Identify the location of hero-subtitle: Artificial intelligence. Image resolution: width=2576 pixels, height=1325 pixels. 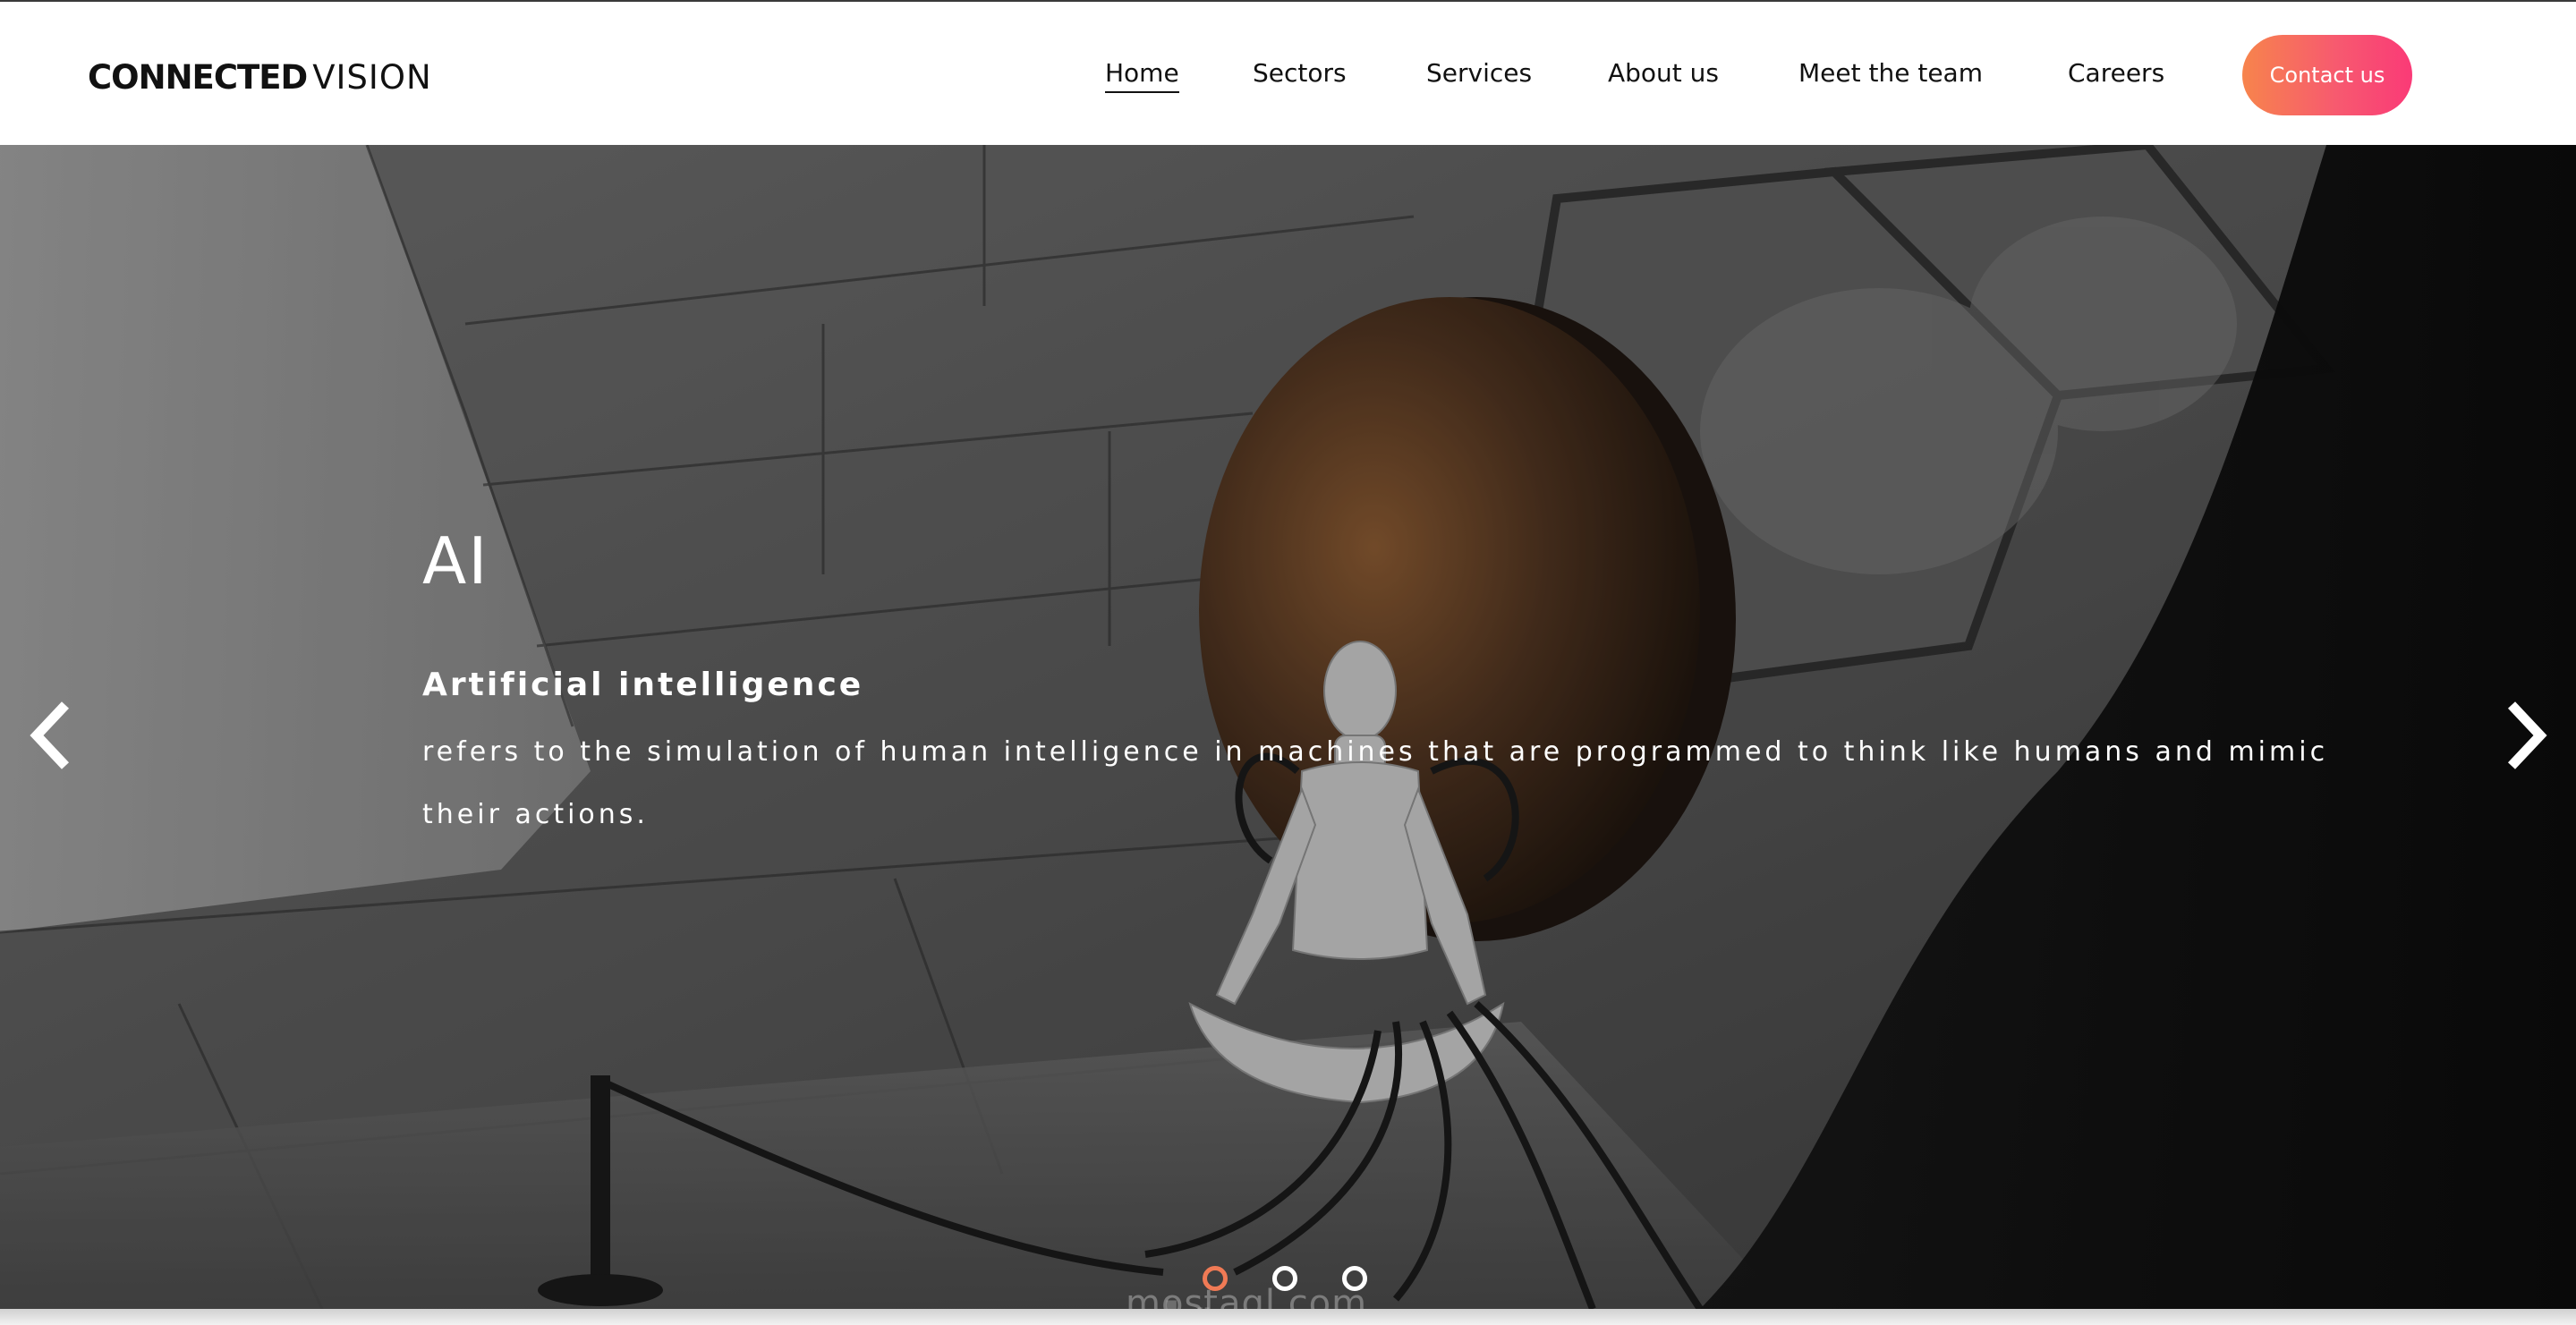
(643, 685).